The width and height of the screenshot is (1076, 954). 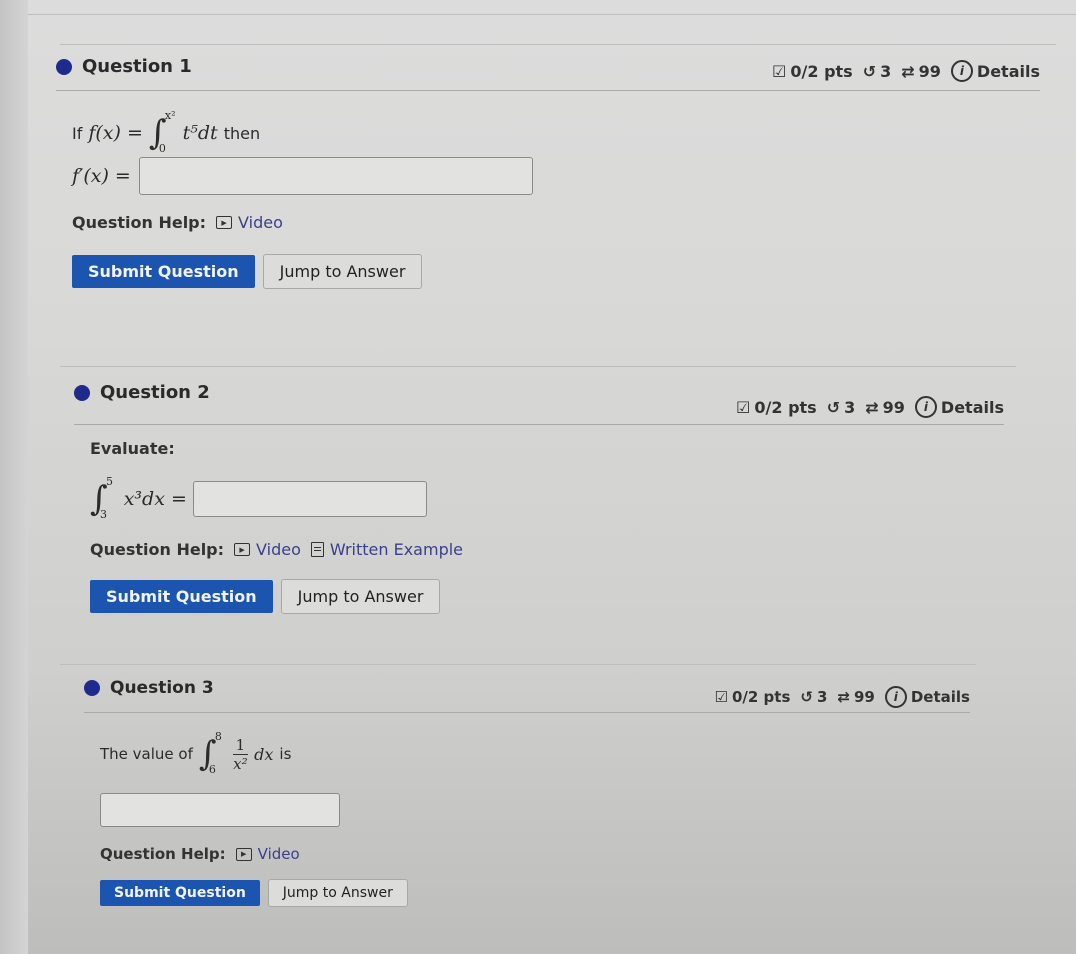 What do you see at coordinates (535, 854) in the screenshot?
I see `question-help: Question Help: ▶ Video` at bounding box center [535, 854].